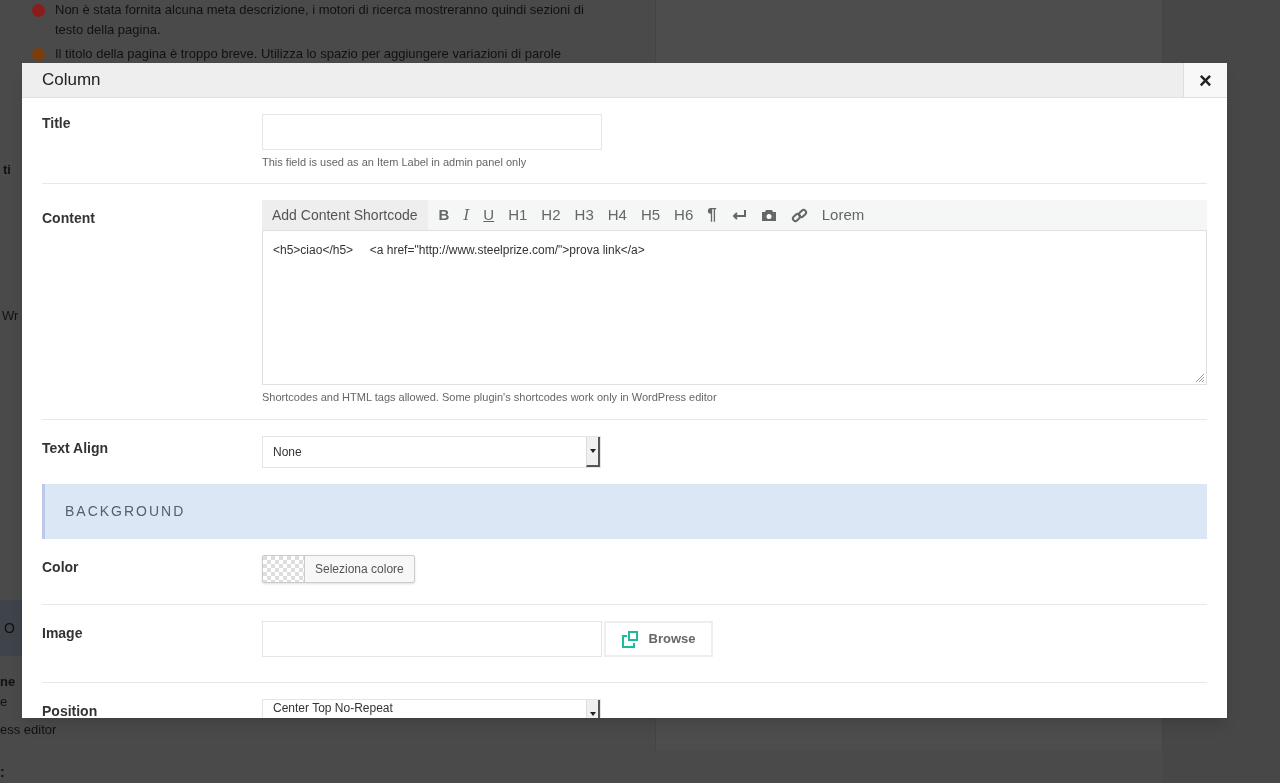 The height and width of the screenshot is (783, 1280). What do you see at coordinates (28, 730) in the screenshot?
I see `page-fragment: ess editor` at bounding box center [28, 730].